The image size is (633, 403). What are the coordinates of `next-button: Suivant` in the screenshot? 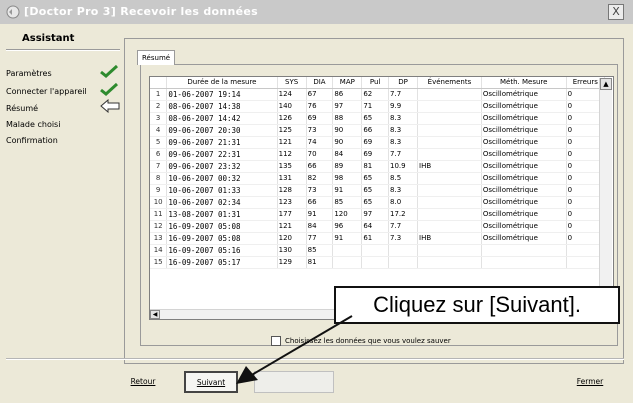 It's located at (211, 382).